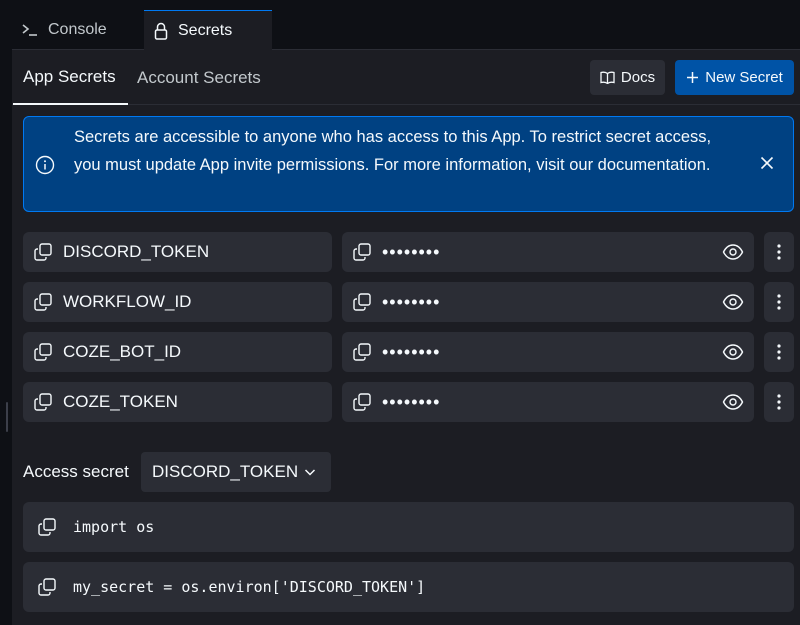 This screenshot has width=800, height=625. I want to click on docs-button-label: Docs, so click(638, 77).